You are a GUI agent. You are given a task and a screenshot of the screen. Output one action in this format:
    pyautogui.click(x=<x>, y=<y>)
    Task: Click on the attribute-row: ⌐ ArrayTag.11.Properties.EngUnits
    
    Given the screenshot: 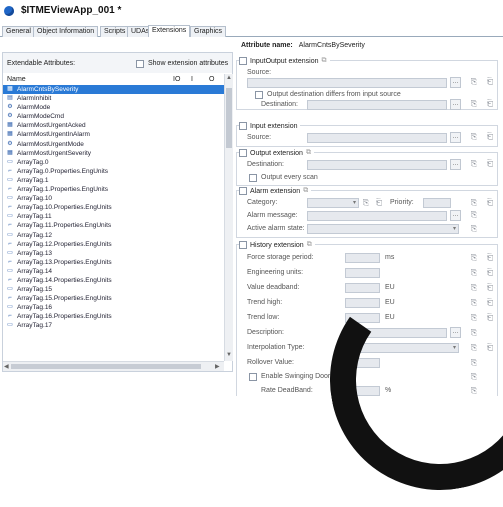 What is the action you would take?
    pyautogui.click(x=113, y=225)
    